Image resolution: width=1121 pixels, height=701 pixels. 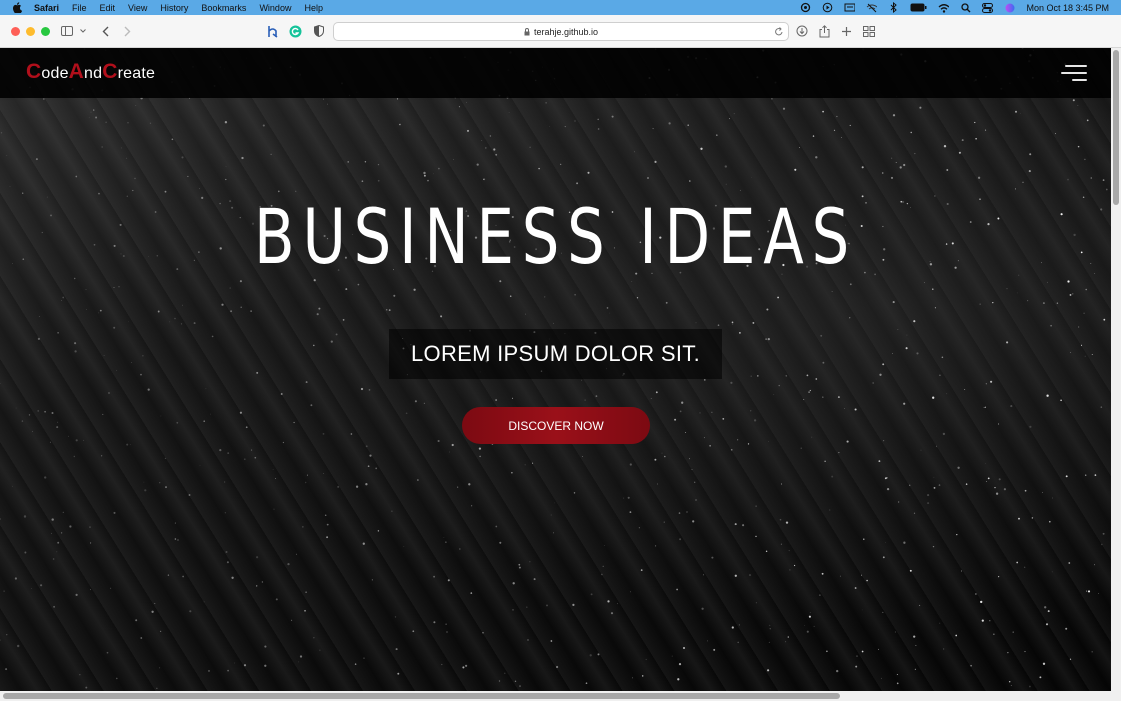 I want to click on menu-help: Help, so click(x=313, y=8).